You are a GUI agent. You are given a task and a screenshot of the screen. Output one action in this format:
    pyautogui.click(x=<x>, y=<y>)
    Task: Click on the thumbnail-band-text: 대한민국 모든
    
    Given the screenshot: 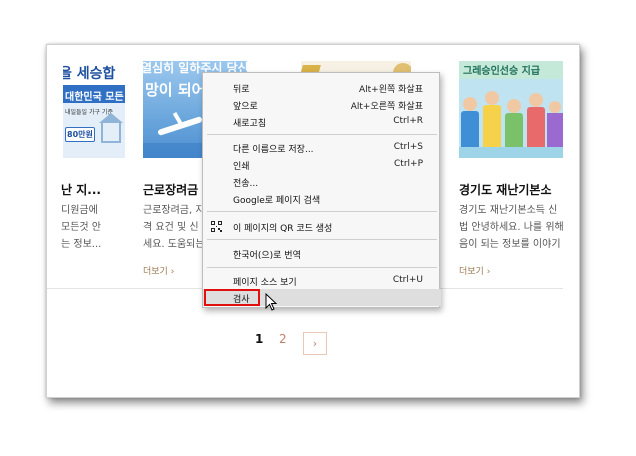 What is the action you would take?
    pyautogui.click(x=94, y=97)
    